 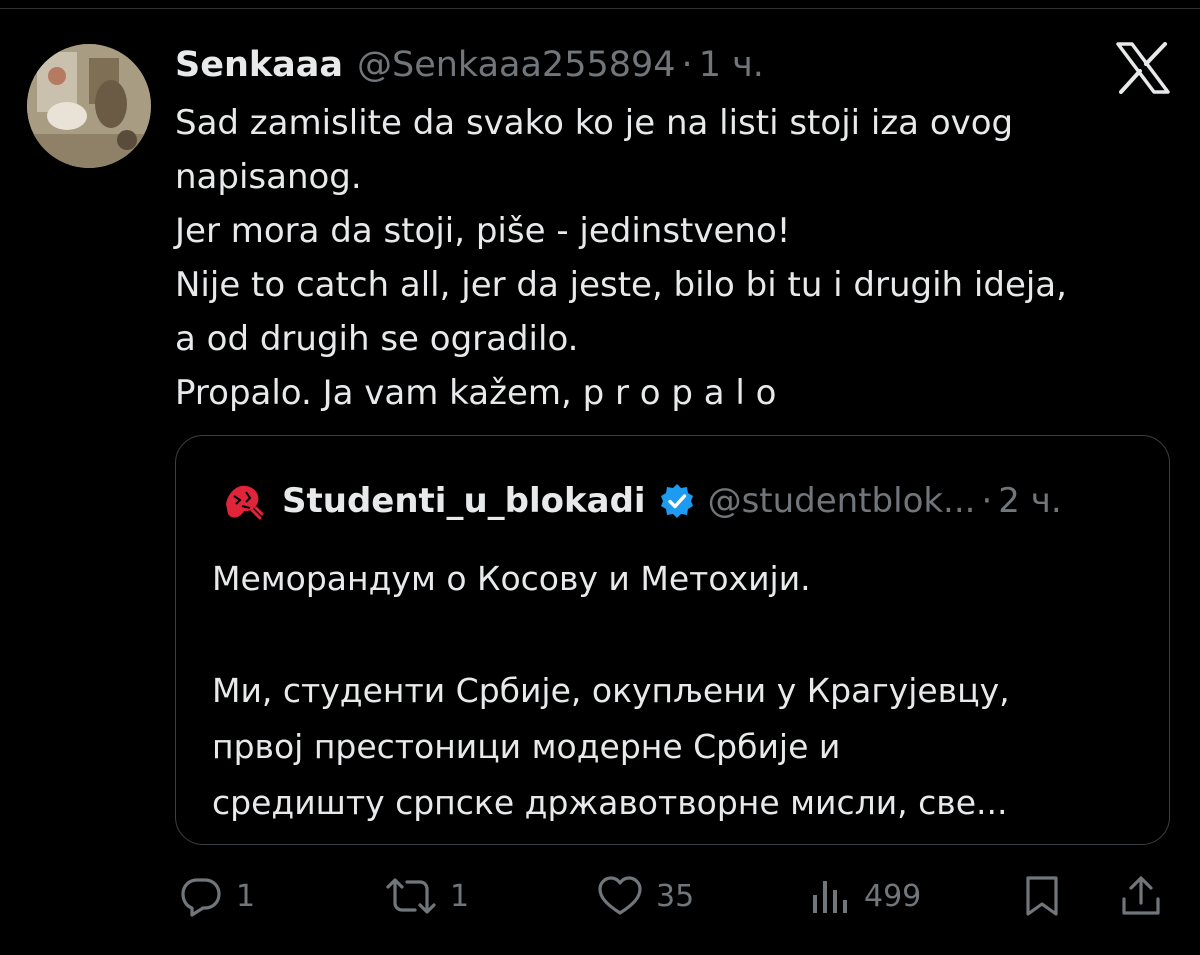 I want to click on tweet-header: Senkaaa @Senkaaa255894 · 1 ч., so click(x=469, y=65).